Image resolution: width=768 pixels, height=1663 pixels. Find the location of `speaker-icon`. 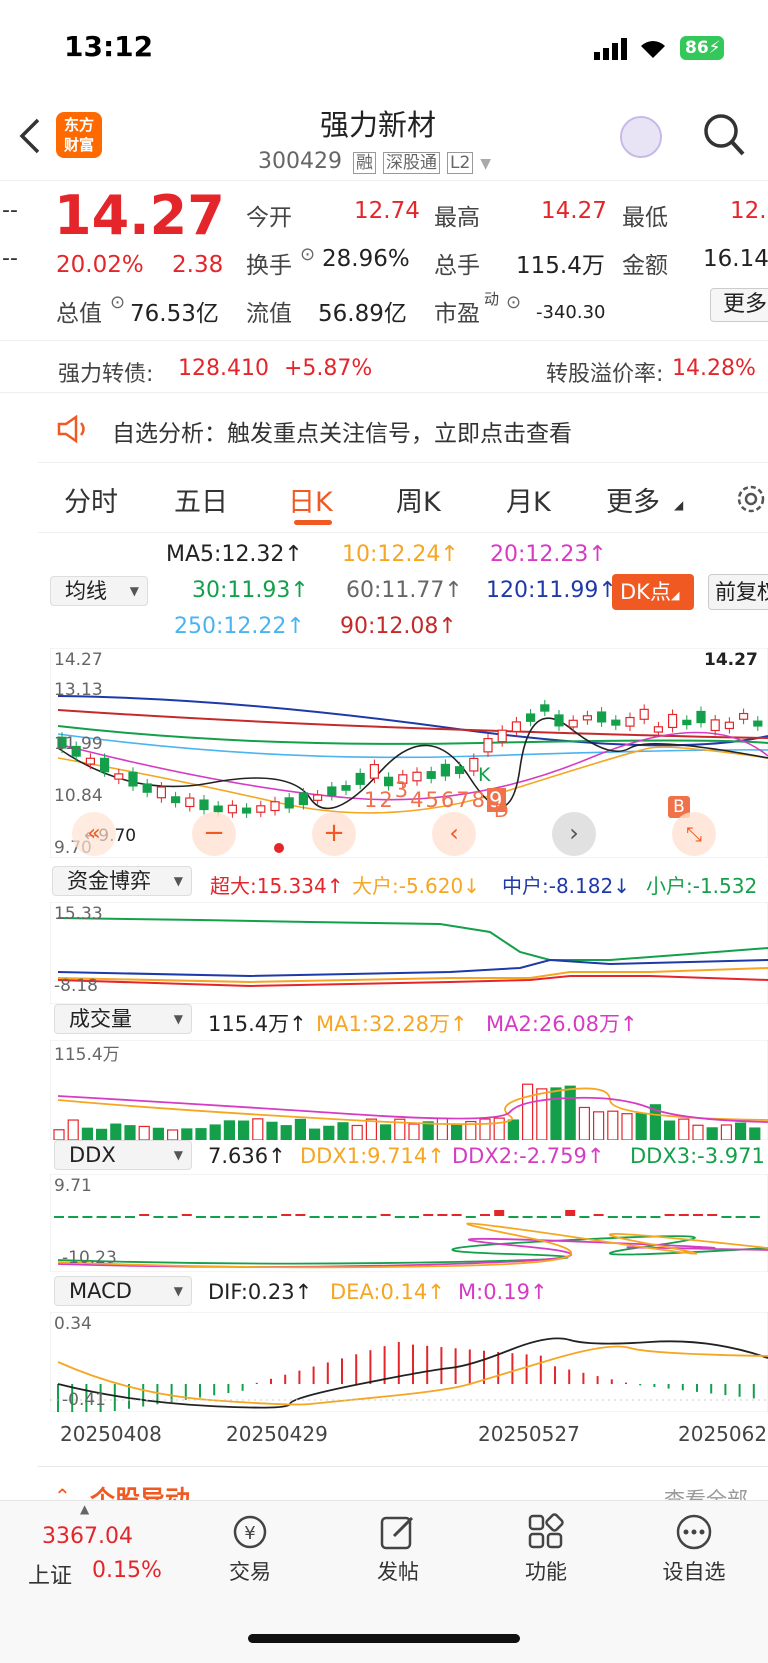

speaker-icon is located at coordinates (71, 429).